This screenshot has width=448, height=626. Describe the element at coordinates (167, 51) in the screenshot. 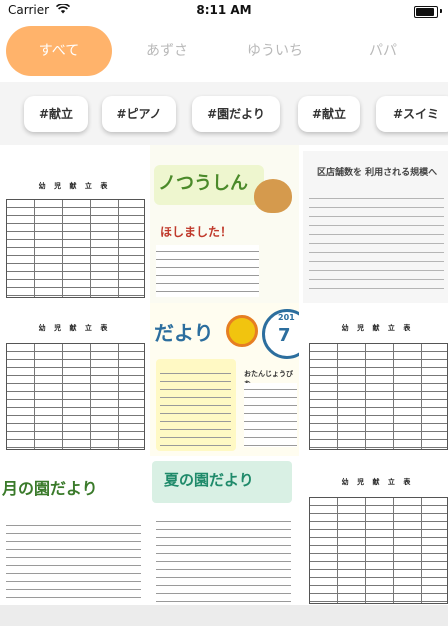

I see `tab-azusa: あずさ` at that location.